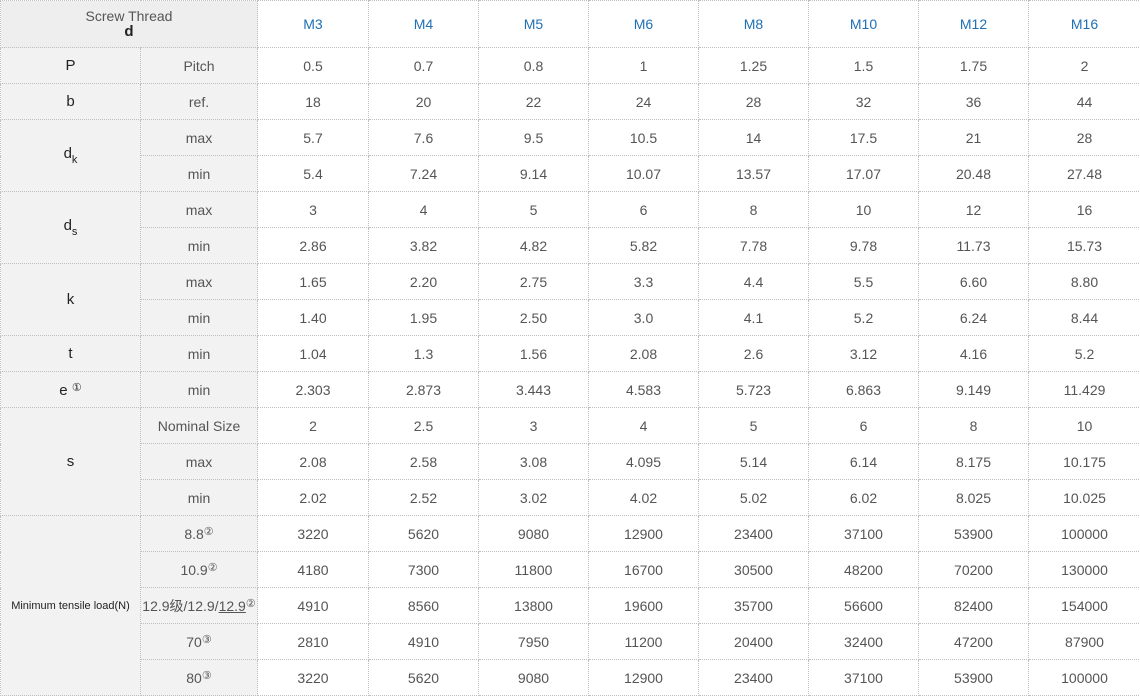  I want to click on size-header-m12: M12, so click(973, 24).